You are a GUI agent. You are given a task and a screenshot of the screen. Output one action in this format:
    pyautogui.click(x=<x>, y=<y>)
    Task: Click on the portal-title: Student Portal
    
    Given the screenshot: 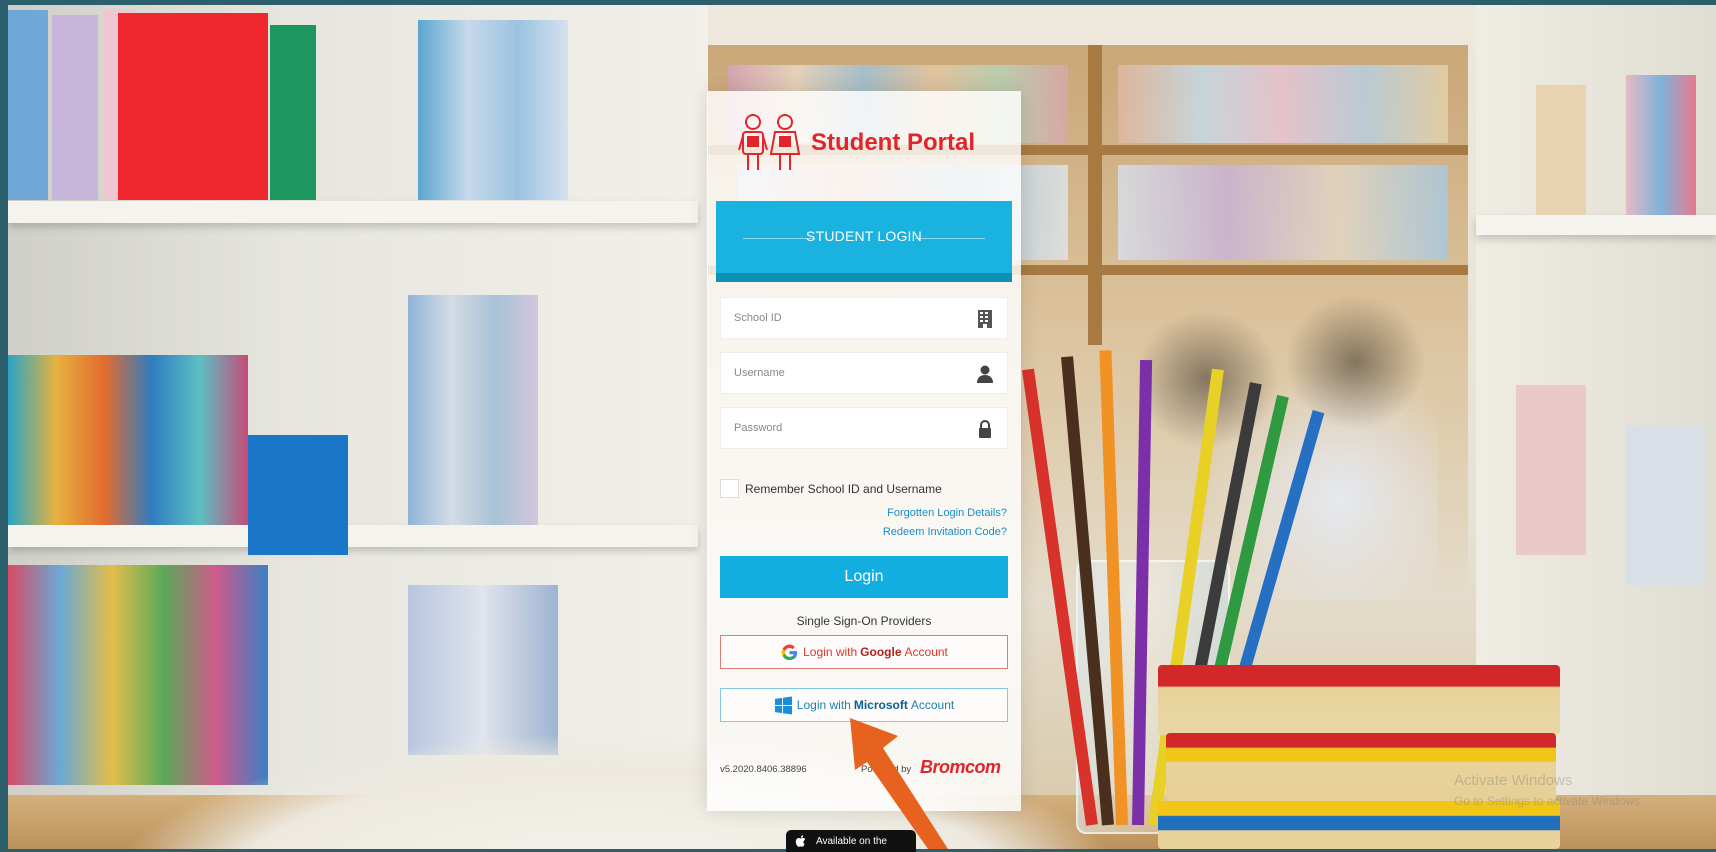 What is the action you would take?
    pyautogui.click(x=893, y=142)
    